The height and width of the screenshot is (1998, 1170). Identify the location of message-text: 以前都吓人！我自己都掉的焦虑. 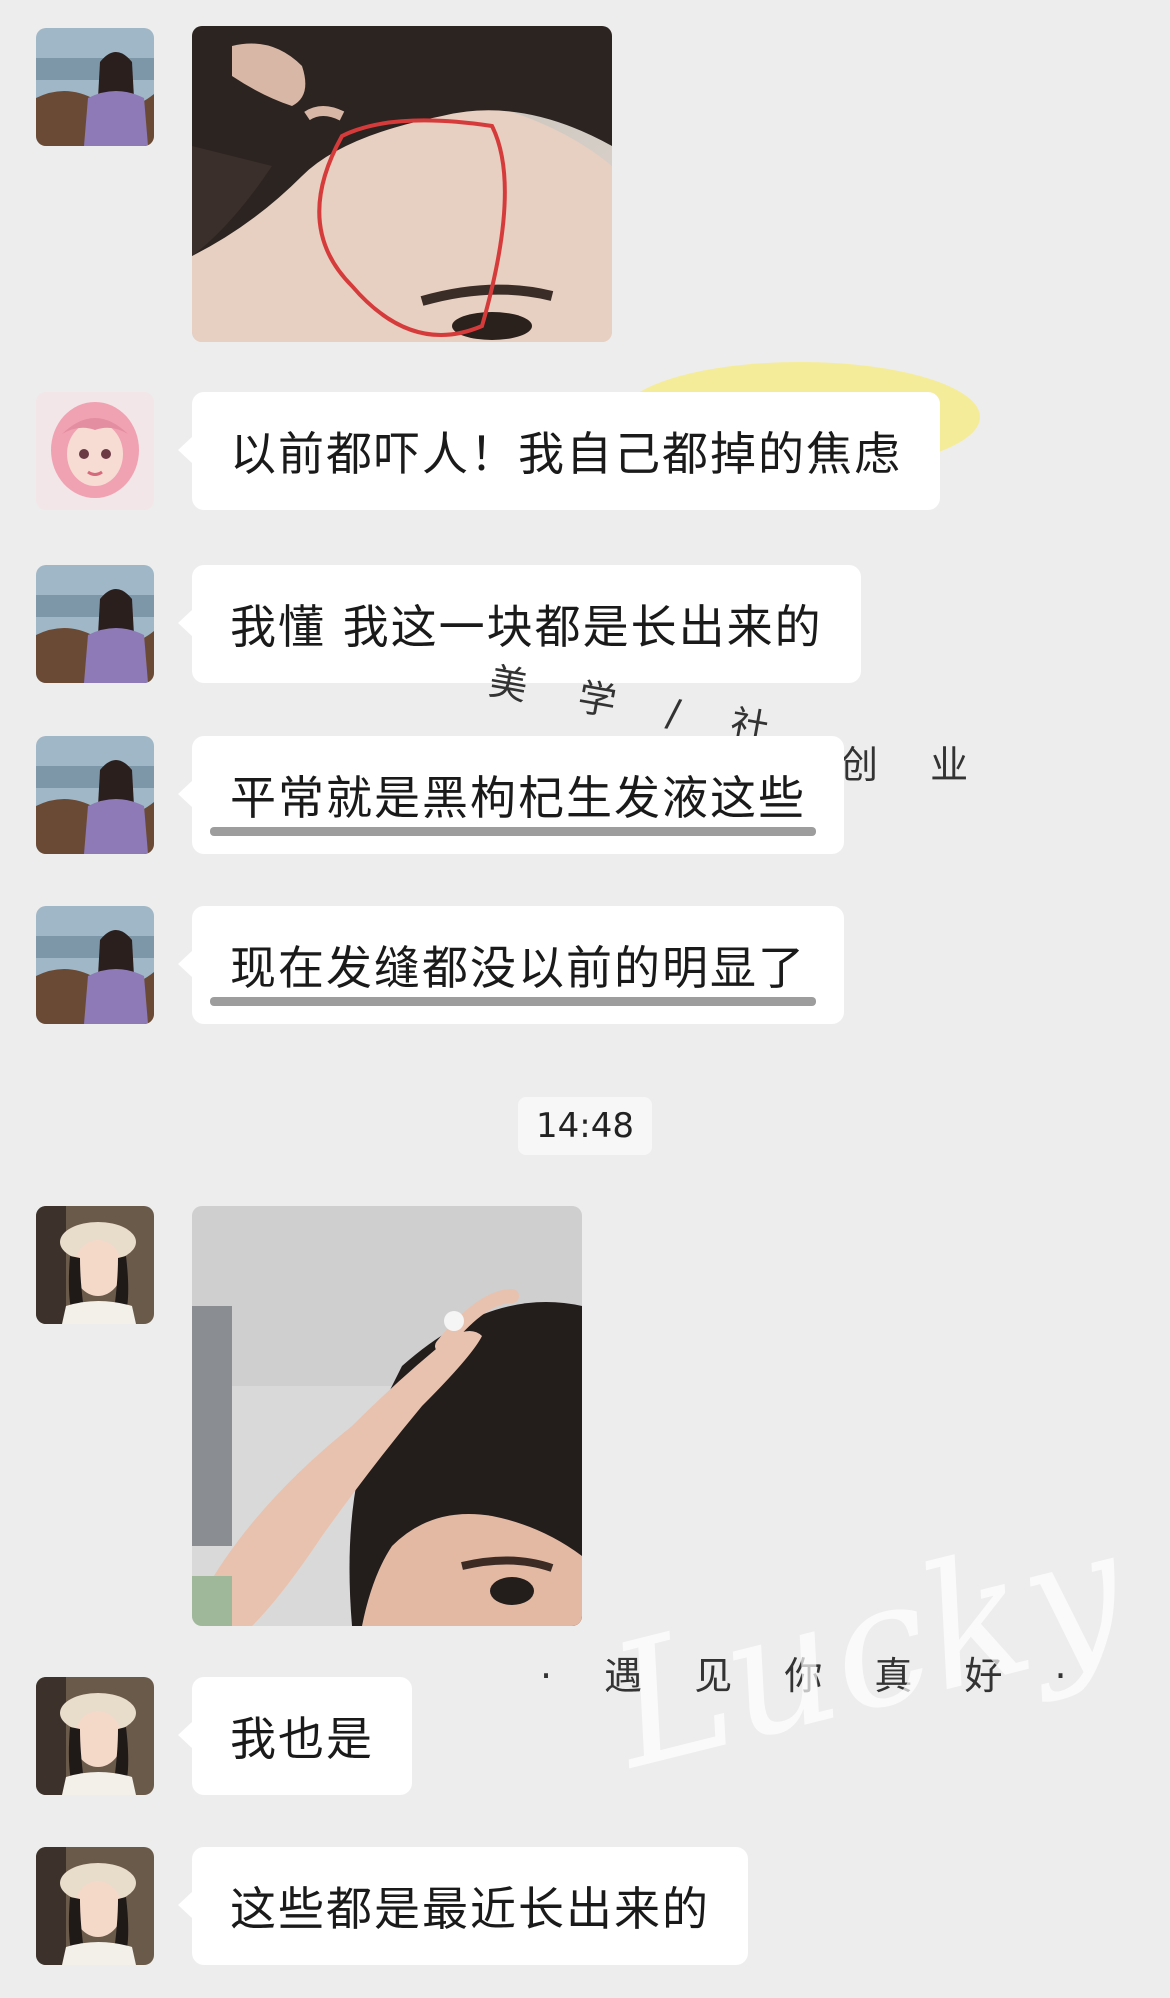
(566, 454).